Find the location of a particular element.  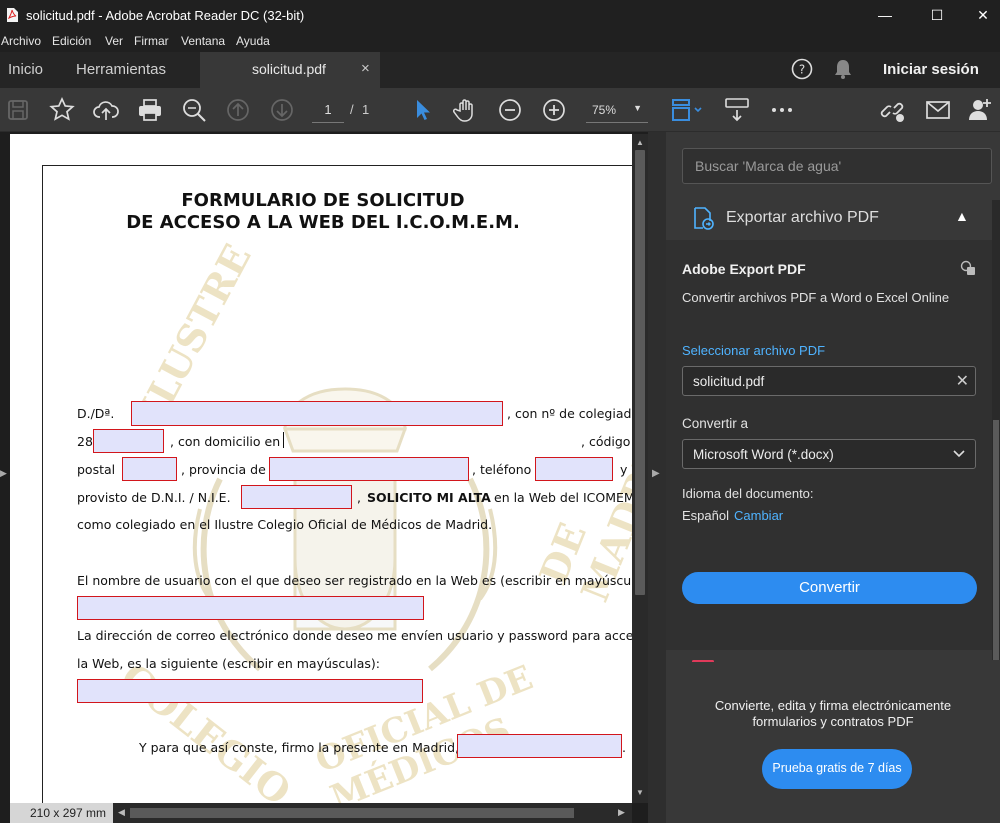

cloud-service-icon is located at coordinates (967, 267).